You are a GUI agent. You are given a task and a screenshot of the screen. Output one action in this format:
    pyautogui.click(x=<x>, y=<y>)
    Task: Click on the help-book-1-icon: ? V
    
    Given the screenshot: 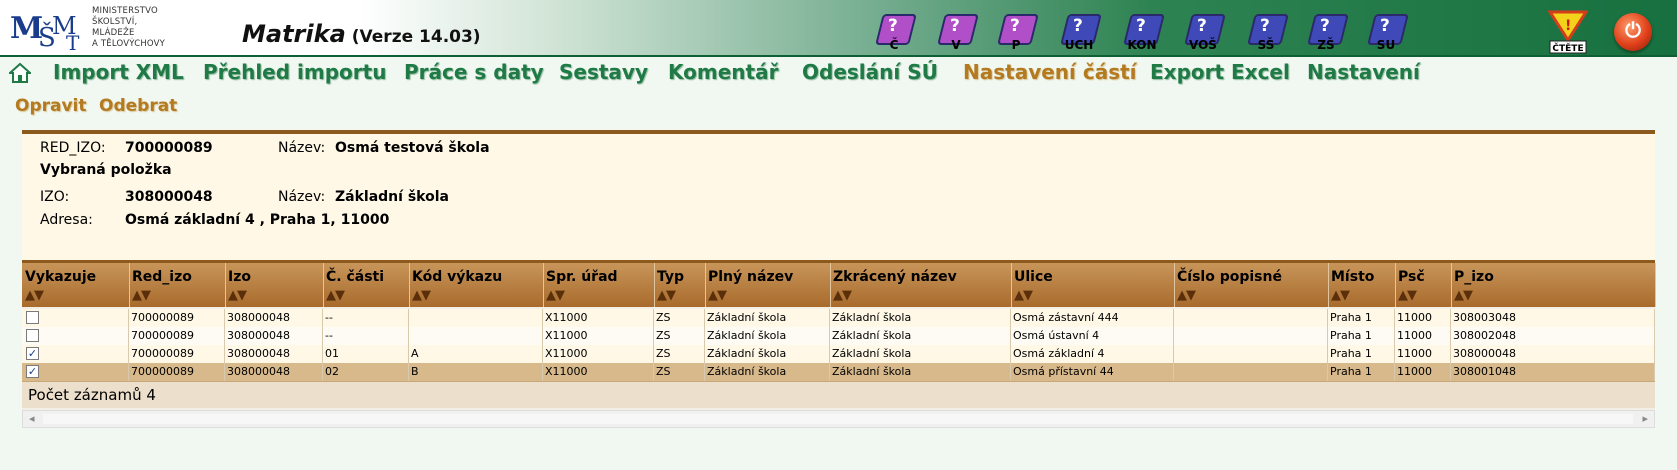 What is the action you would take?
    pyautogui.click(x=958, y=34)
    